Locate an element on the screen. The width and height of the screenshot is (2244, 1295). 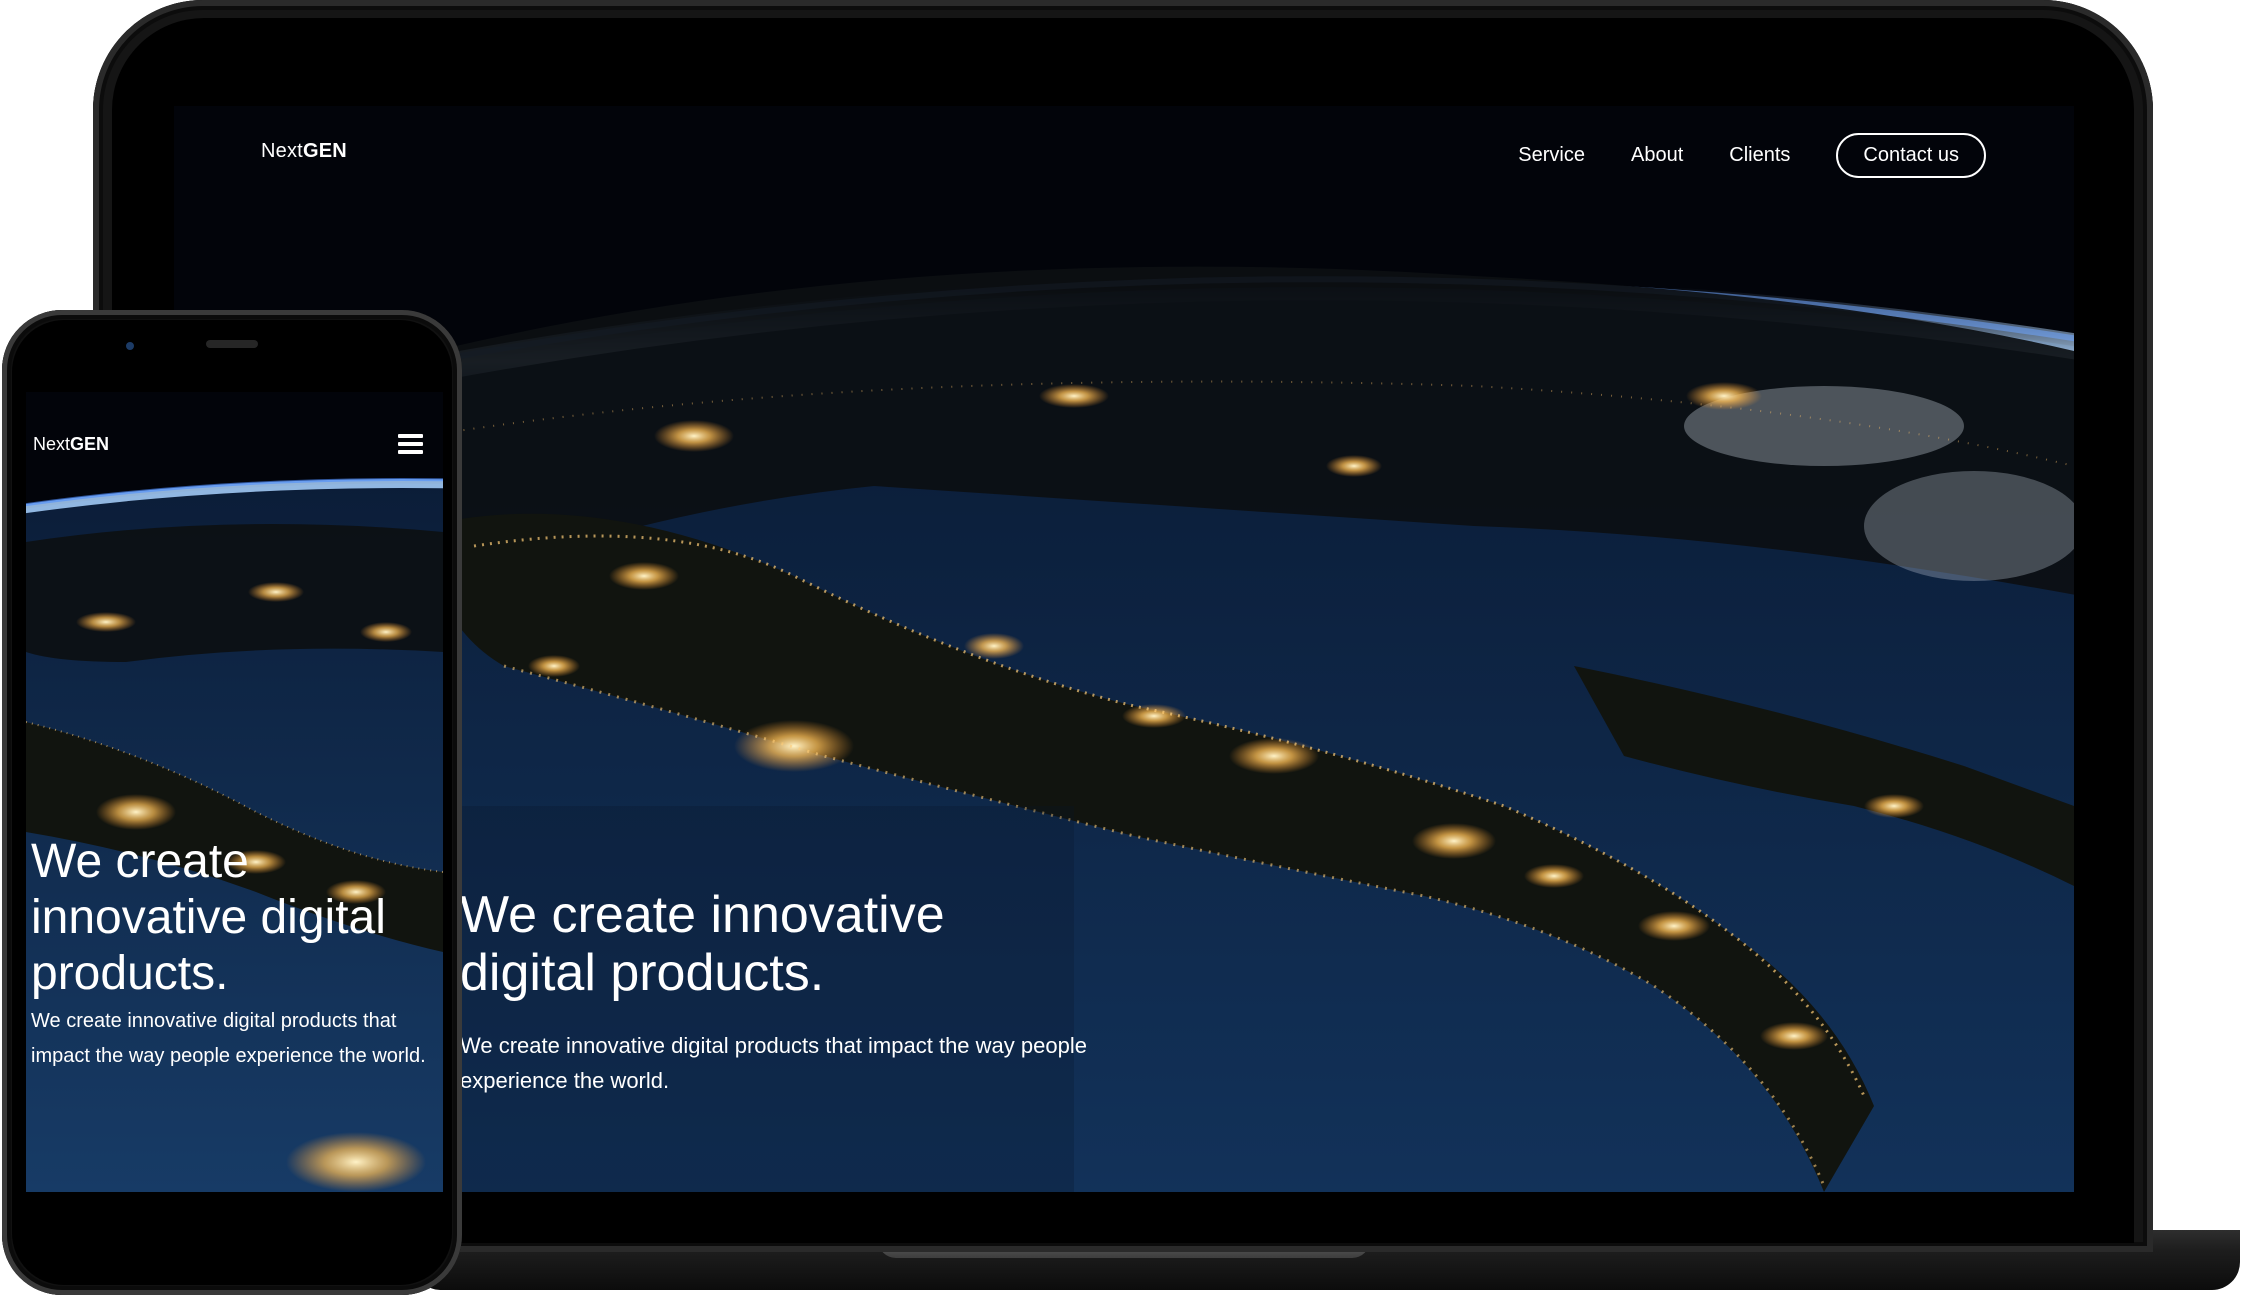
site-logo: NextGEN is located at coordinates (304, 151).